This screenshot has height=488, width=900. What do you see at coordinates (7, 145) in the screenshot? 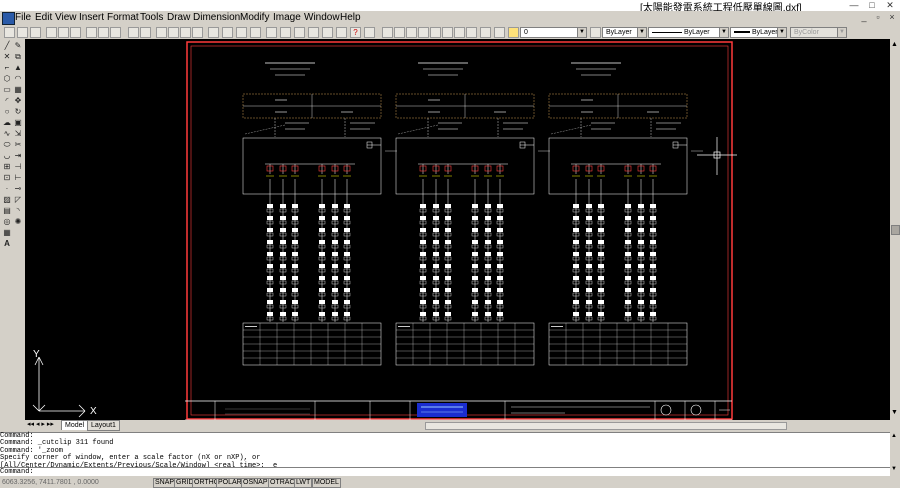
I see `ellipse-icon: ⬭` at bounding box center [7, 145].